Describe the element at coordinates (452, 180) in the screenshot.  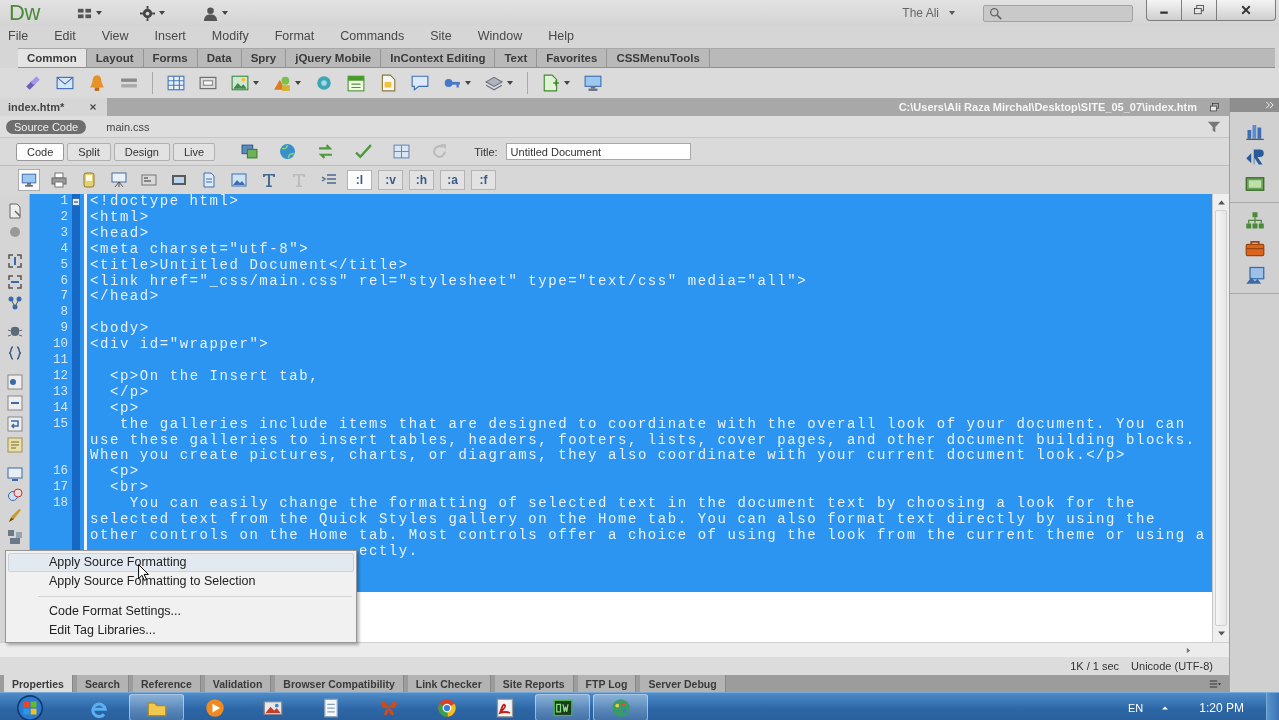
I see `pseudo-class-button: :a` at that location.